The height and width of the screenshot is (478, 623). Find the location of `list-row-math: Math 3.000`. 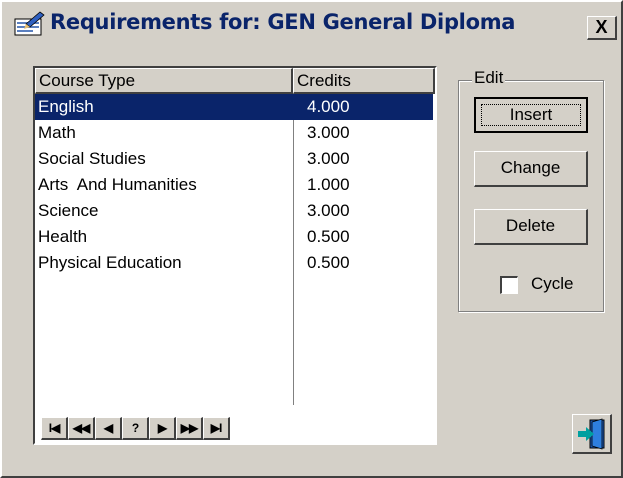

list-row-math: Math 3.000 is located at coordinates (234, 133).